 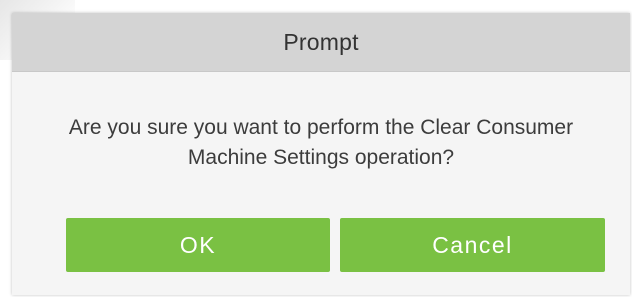 I want to click on cancel-button: Cancel, so click(x=472, y=245).